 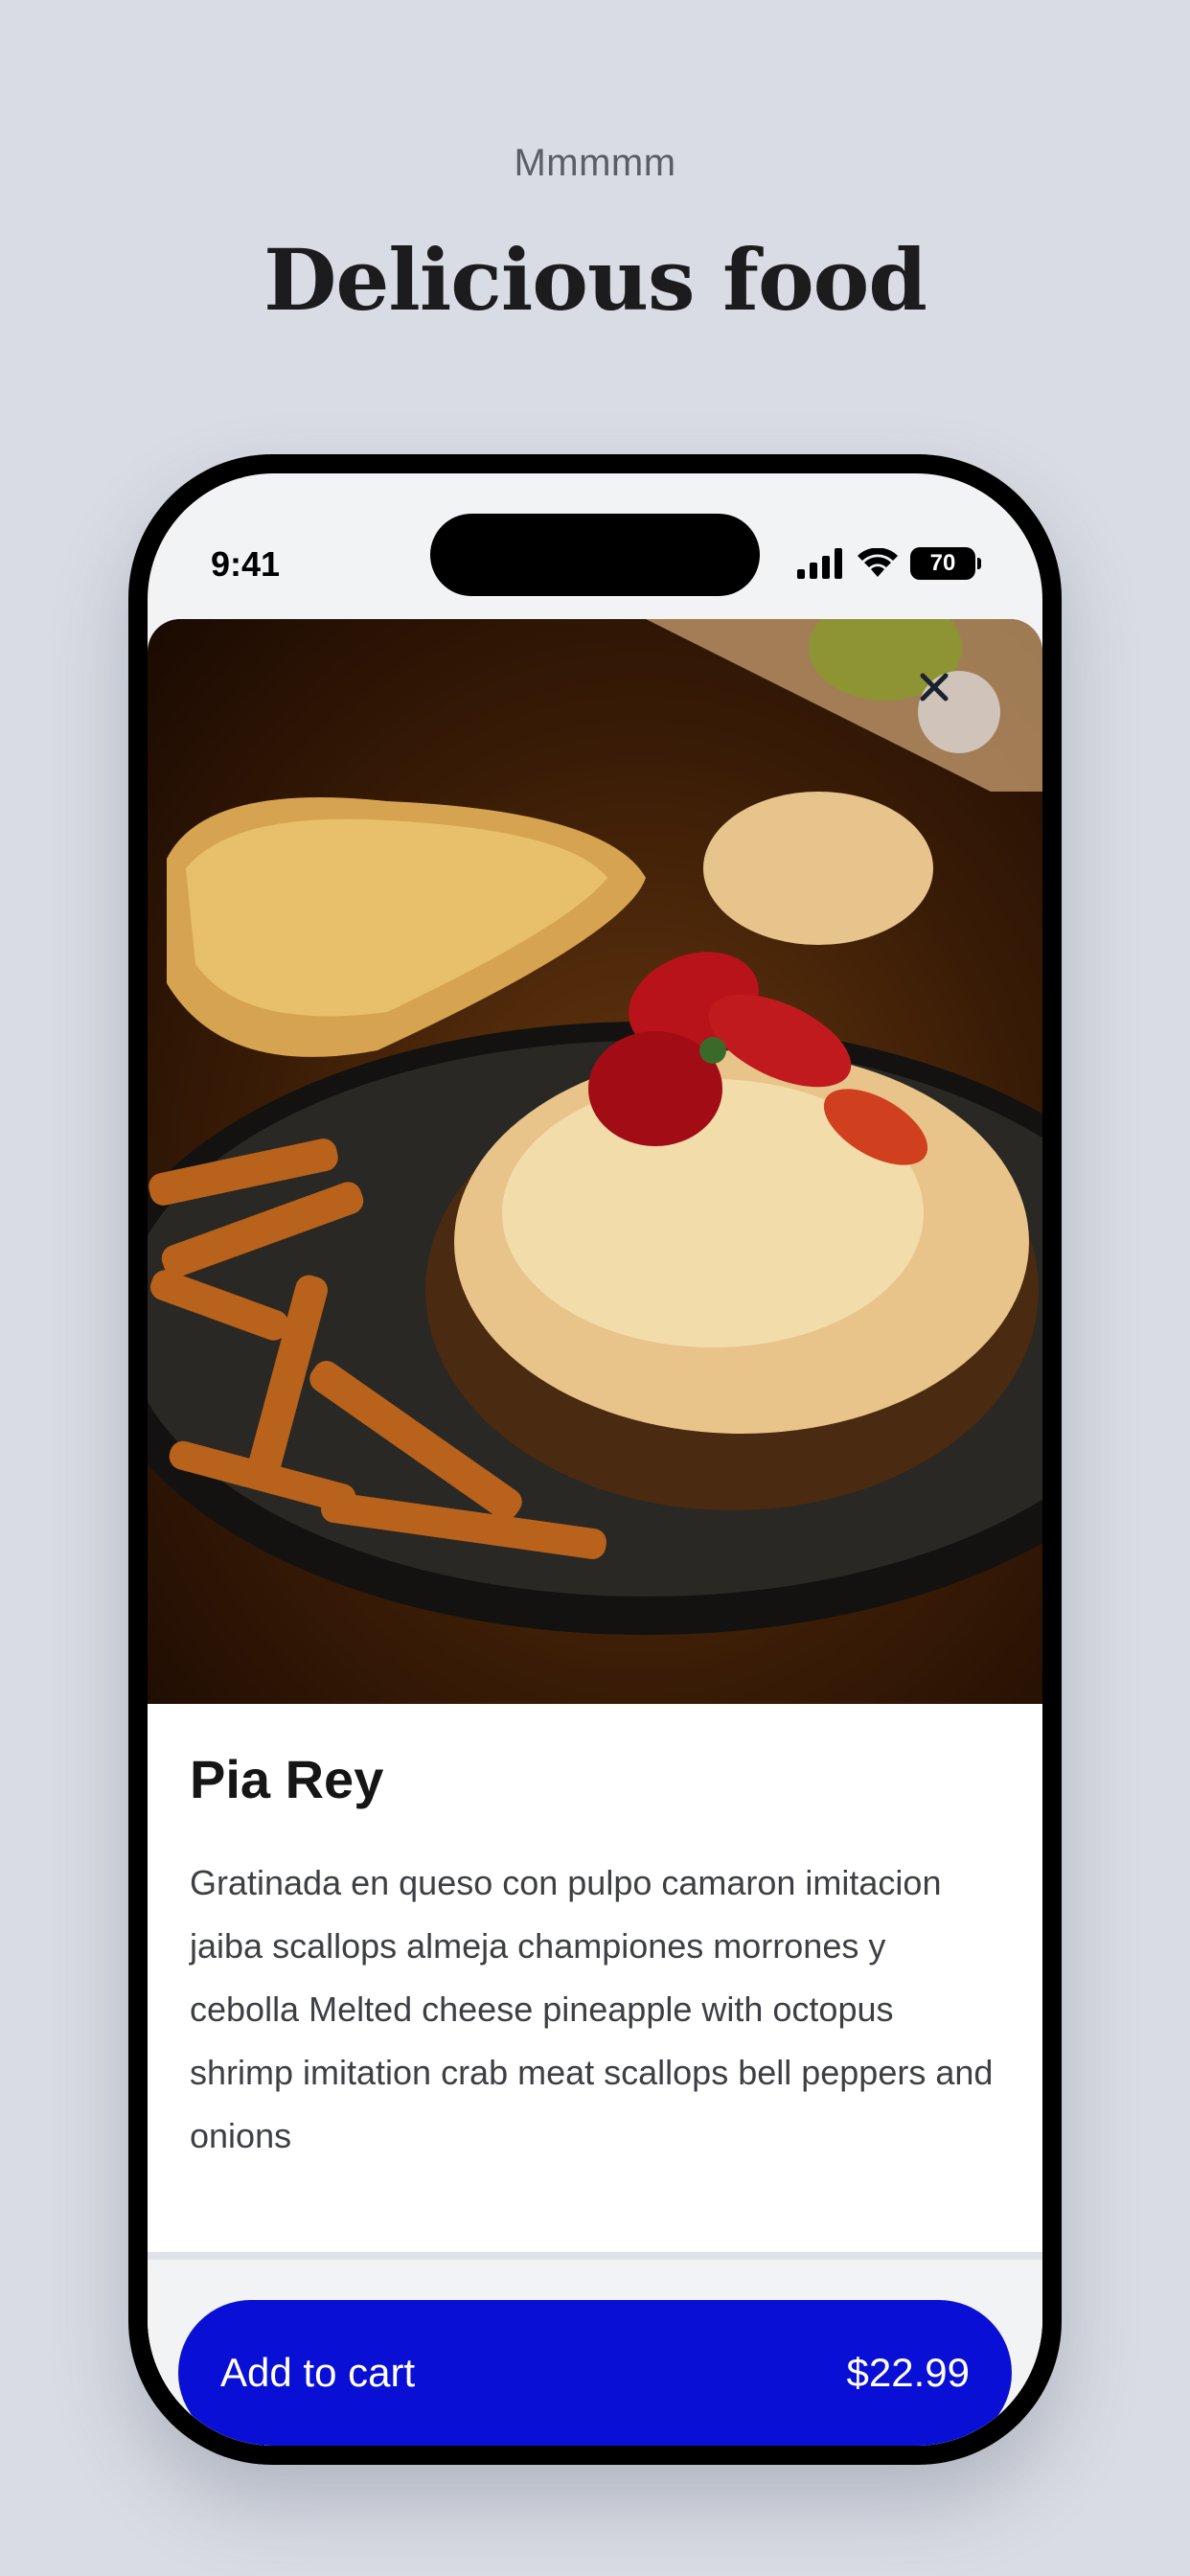 What do you see at coordinates (959, 712) in the screenshot?
I see `close-button` at bounding box center [959, 712].